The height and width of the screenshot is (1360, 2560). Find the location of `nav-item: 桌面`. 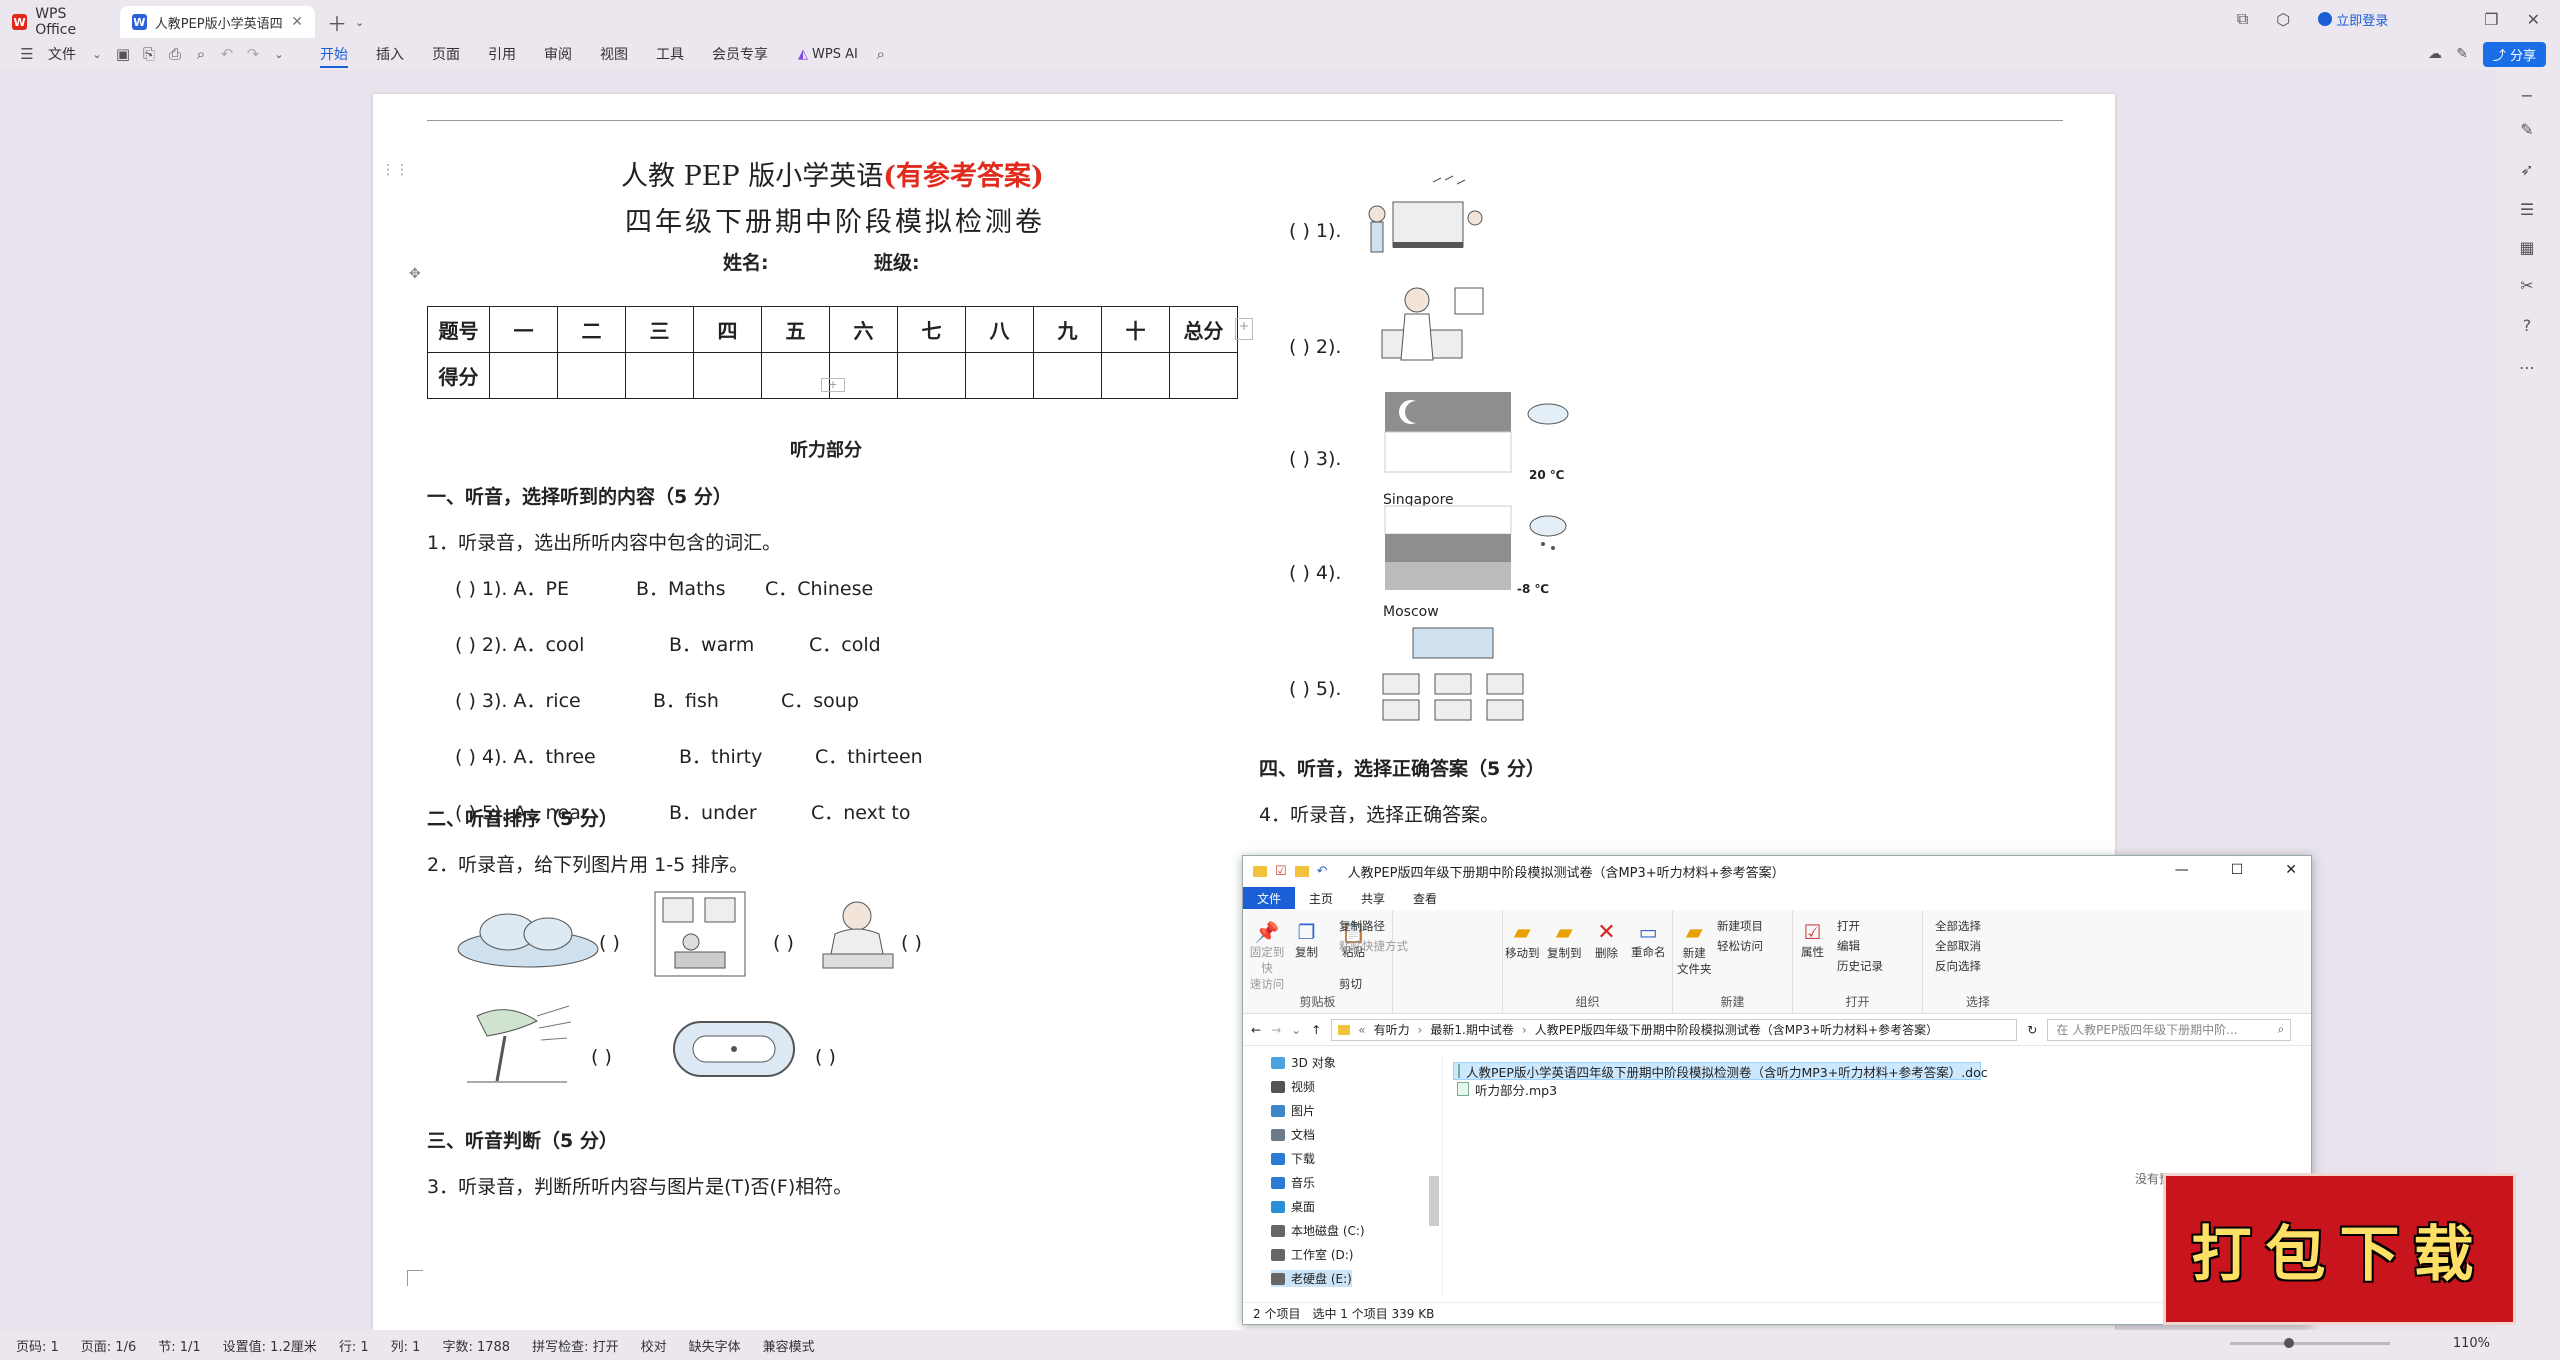

nav-item: 桌面 is located at coordinates (1293, 1206).